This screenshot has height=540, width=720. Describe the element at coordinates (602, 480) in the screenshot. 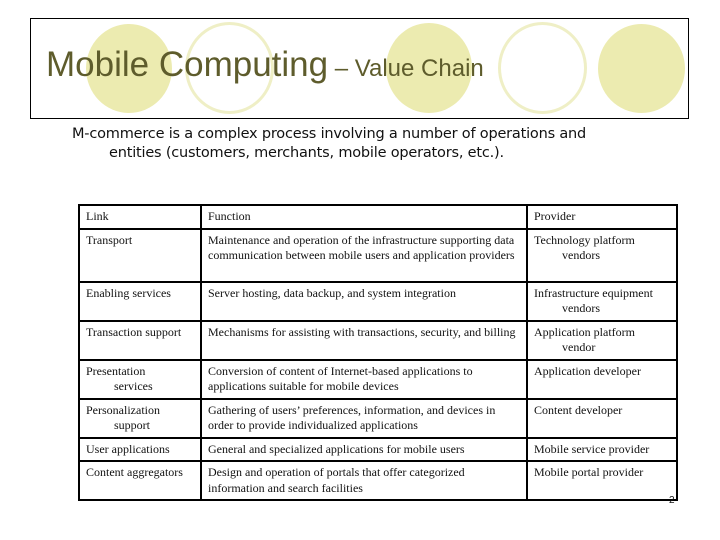

I see `cell-provider: Mobile portal provider` at that location.